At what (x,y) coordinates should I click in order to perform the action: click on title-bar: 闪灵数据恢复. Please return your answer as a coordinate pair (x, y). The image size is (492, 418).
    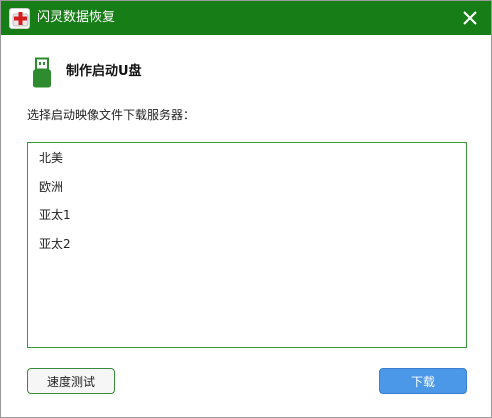
    Looking at the image, I should click on (246, 18).